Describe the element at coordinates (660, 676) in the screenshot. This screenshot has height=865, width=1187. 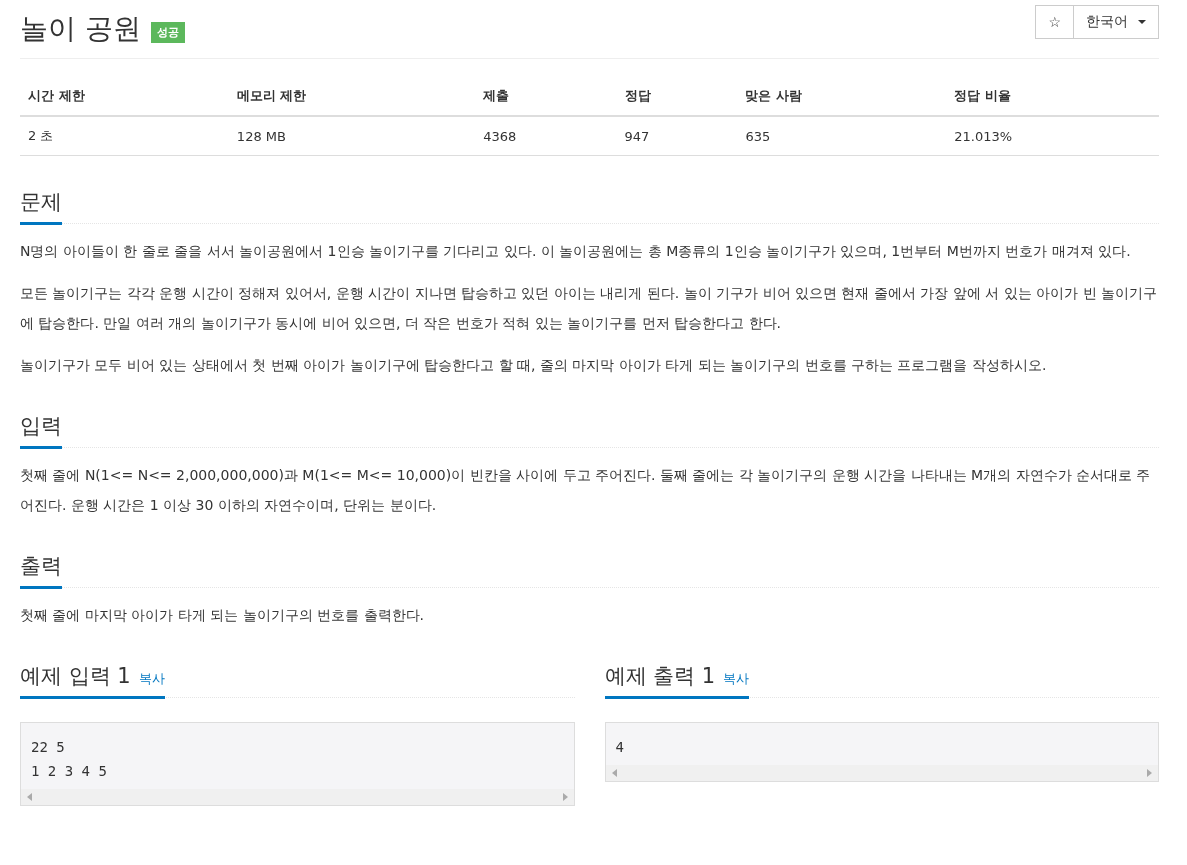
I see `sample-heading: 예제 출력 1` at that location.